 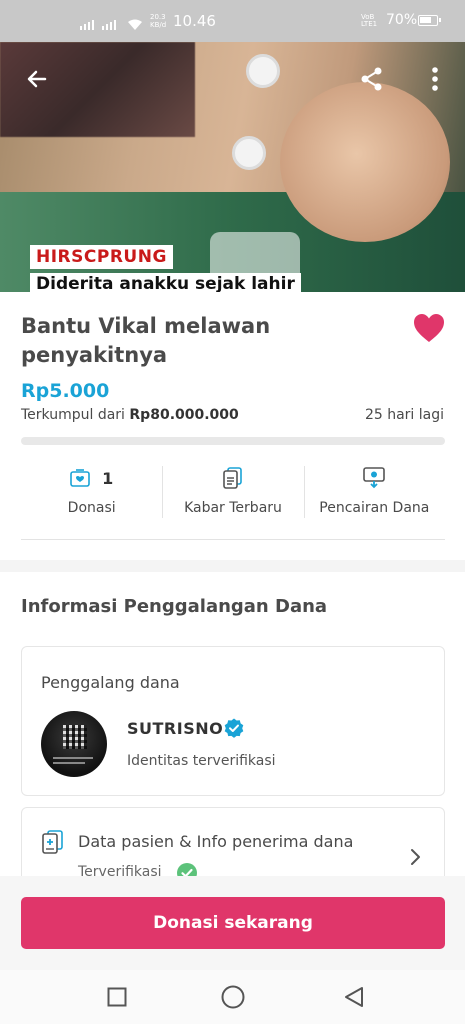 I want to click on net-speed-unit: KB/d, so click(x=158, y=25).